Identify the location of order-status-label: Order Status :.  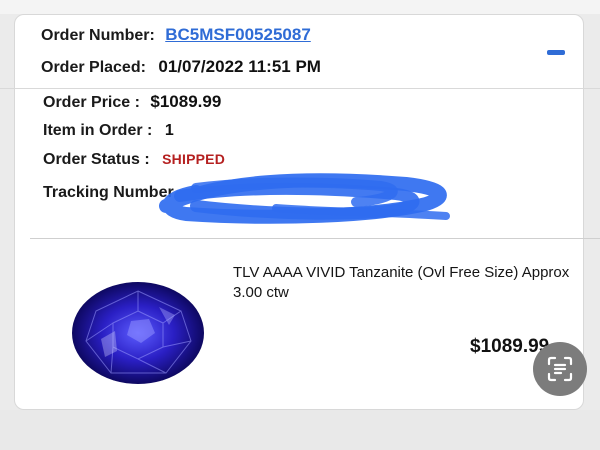
(96, 159).